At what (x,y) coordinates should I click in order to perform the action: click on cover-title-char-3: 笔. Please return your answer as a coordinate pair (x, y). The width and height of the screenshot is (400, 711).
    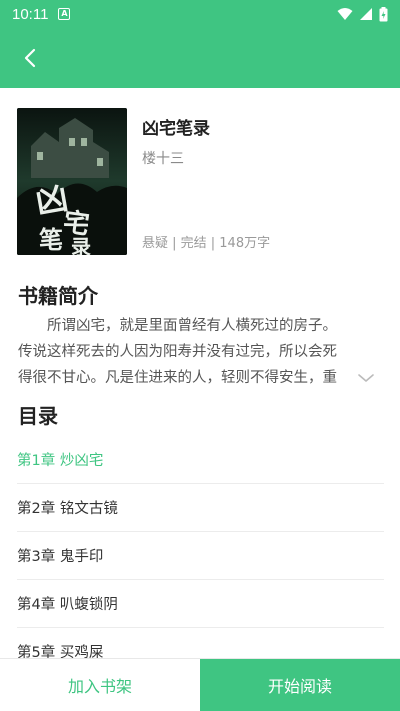
    Looking at the image, I should click on (51, 239).